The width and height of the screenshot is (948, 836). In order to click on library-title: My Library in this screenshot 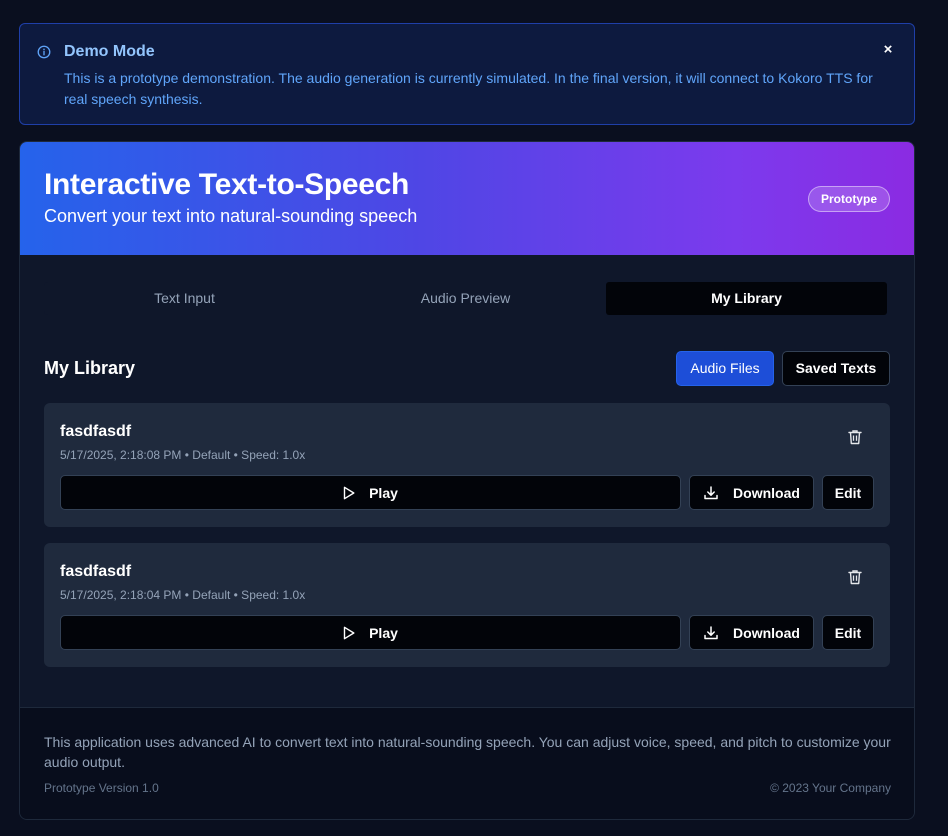, I will do `click(90, 368)`.